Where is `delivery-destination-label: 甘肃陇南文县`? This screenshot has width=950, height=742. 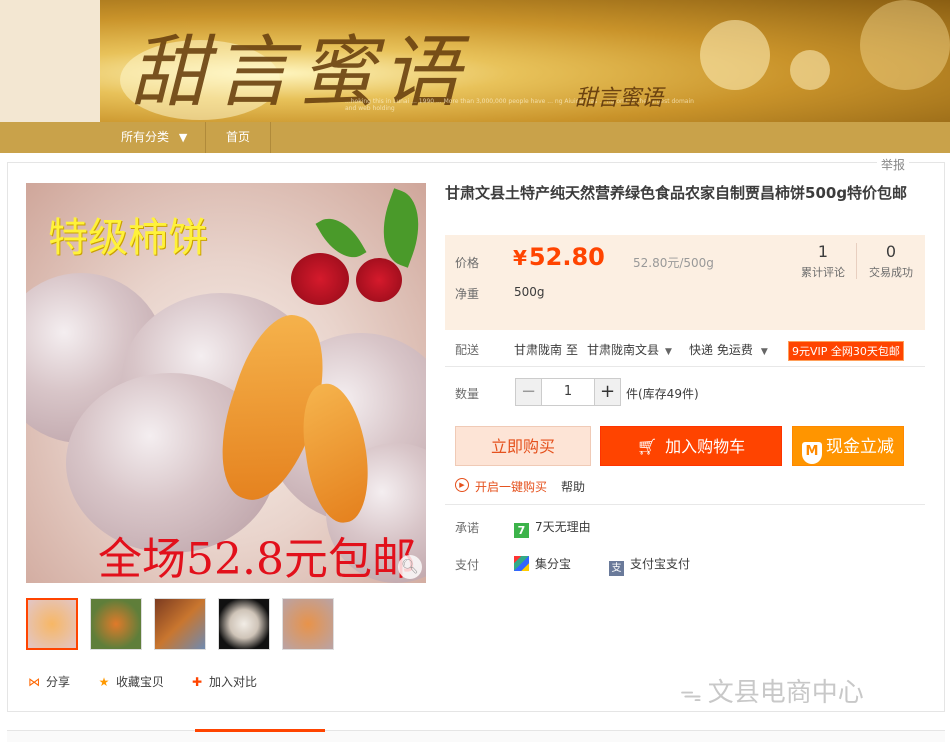 delivery-destination-label: 甘肃陇南文县 is located at coordinates (623, 350).